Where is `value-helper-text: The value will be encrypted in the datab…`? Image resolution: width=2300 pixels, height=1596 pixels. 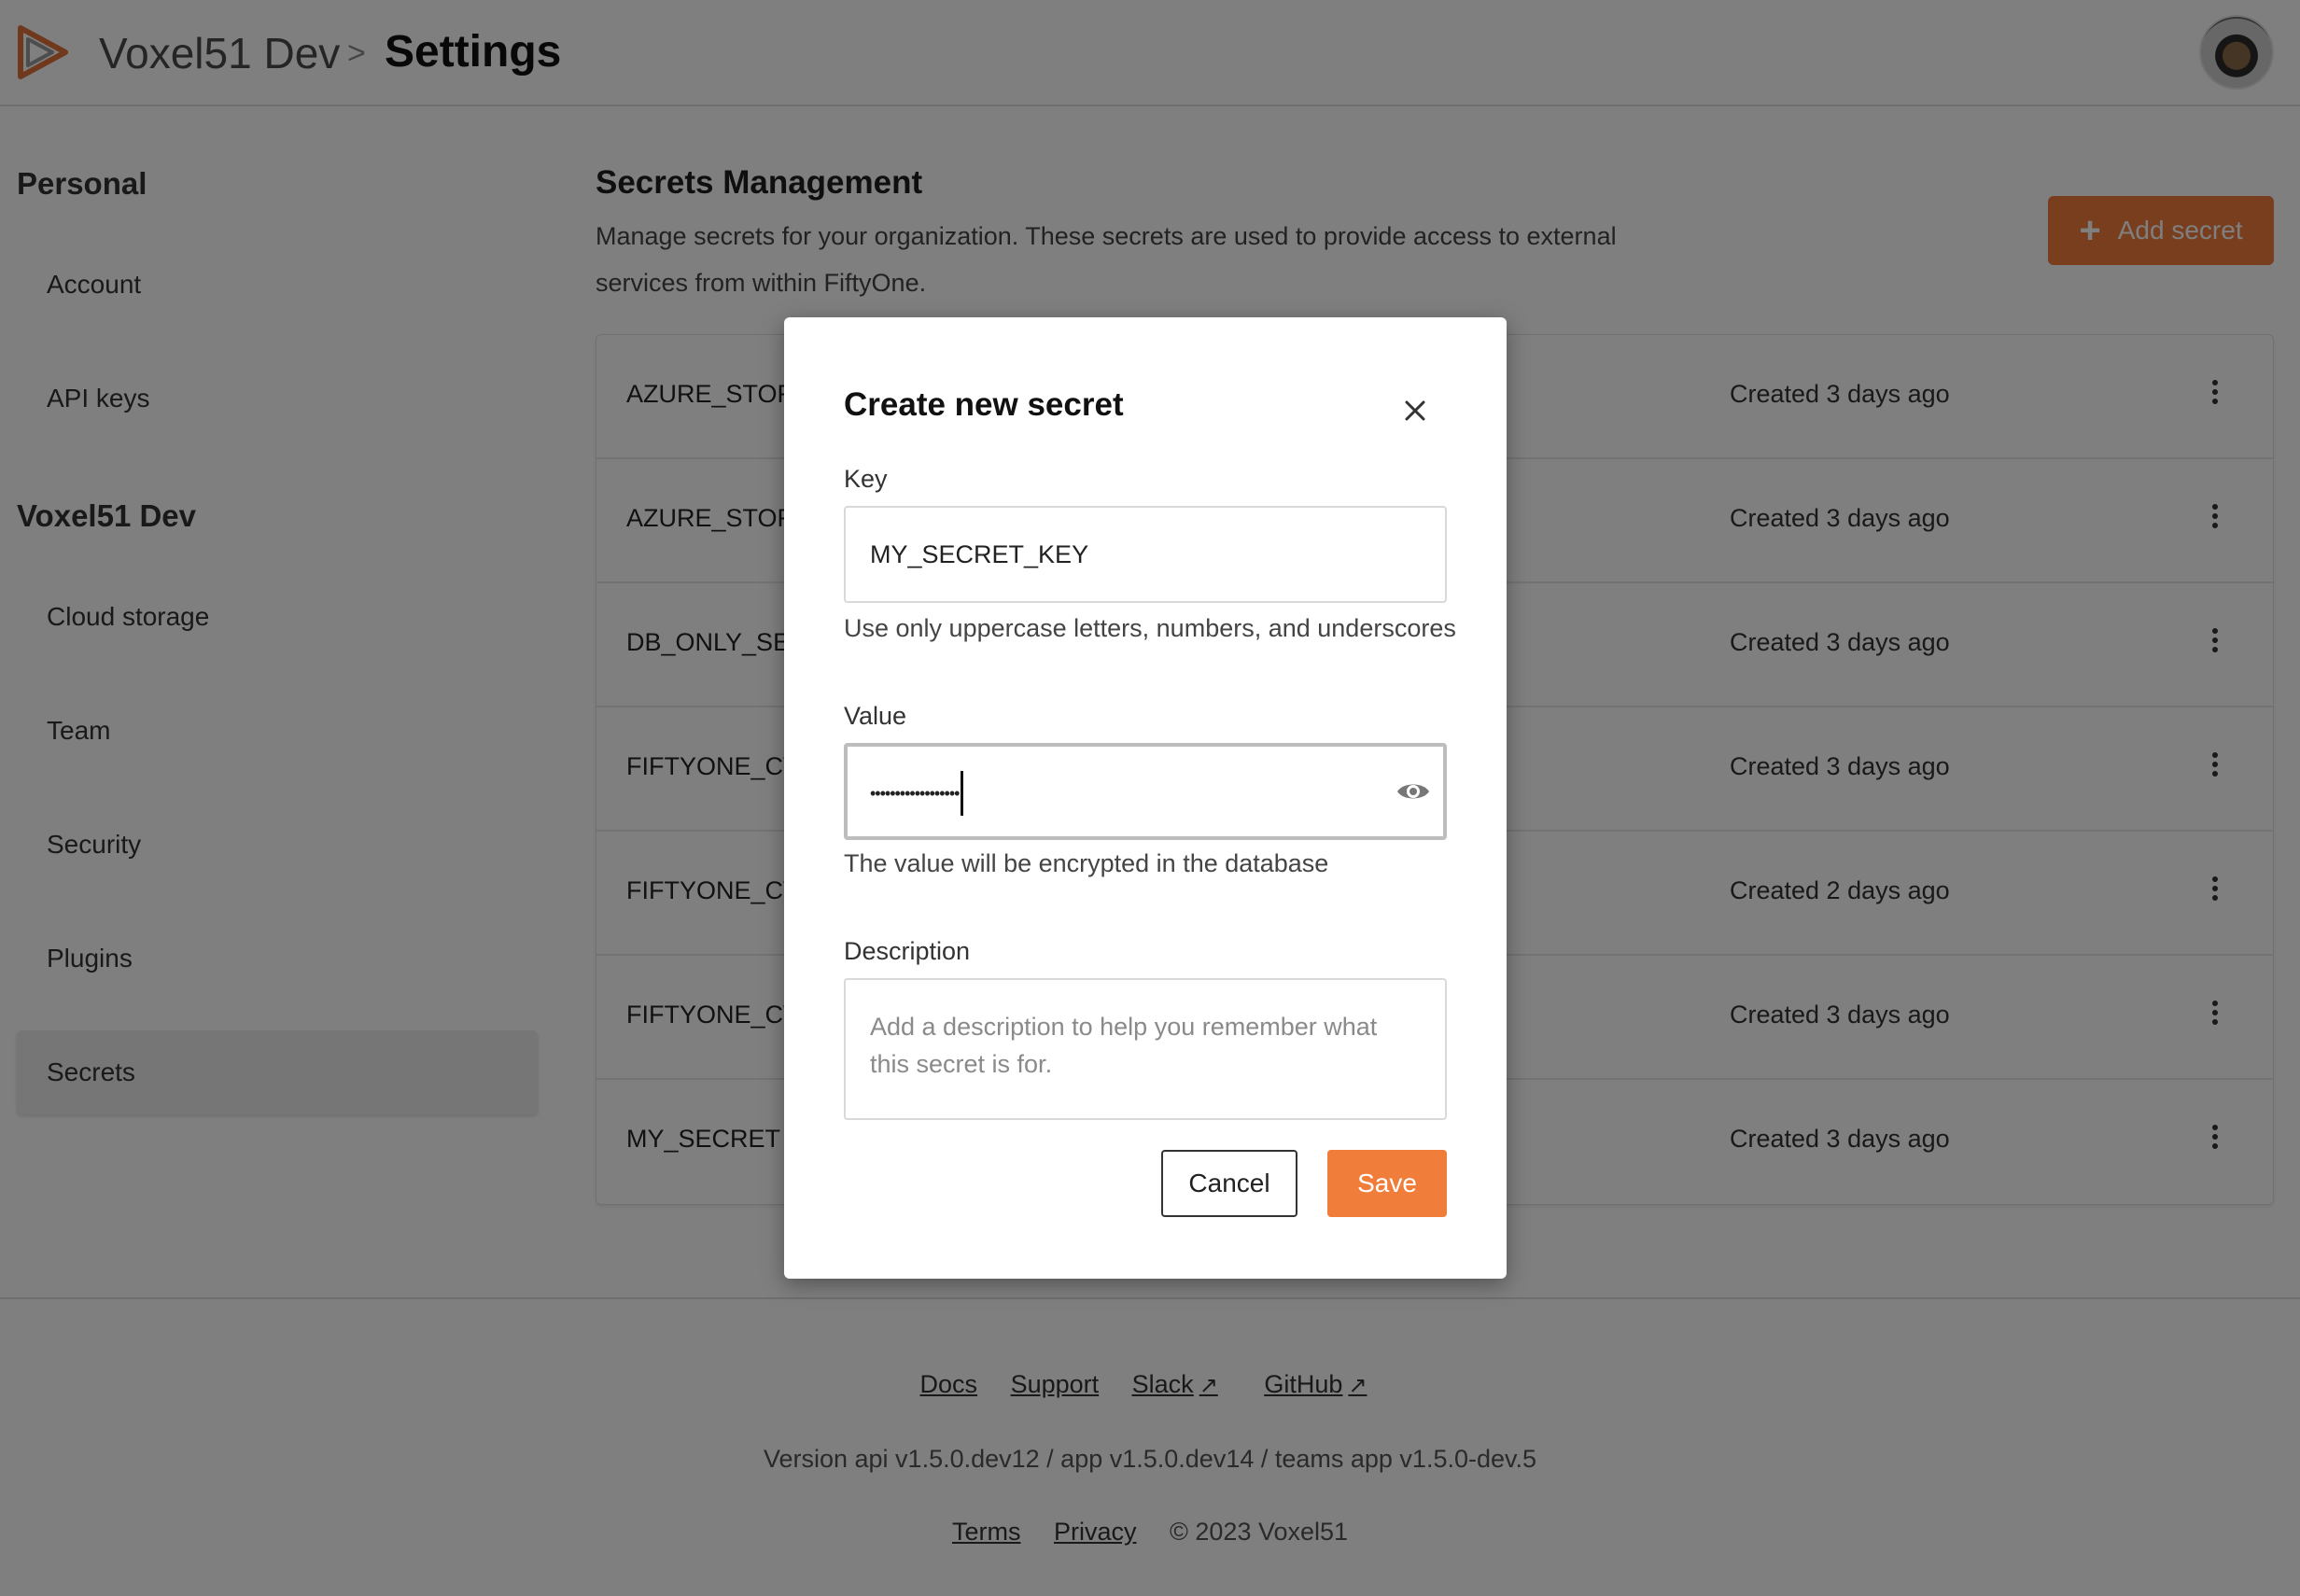
value-helper-text: The value will be encrypted in the datab… is located at coordinates (1086, 863).